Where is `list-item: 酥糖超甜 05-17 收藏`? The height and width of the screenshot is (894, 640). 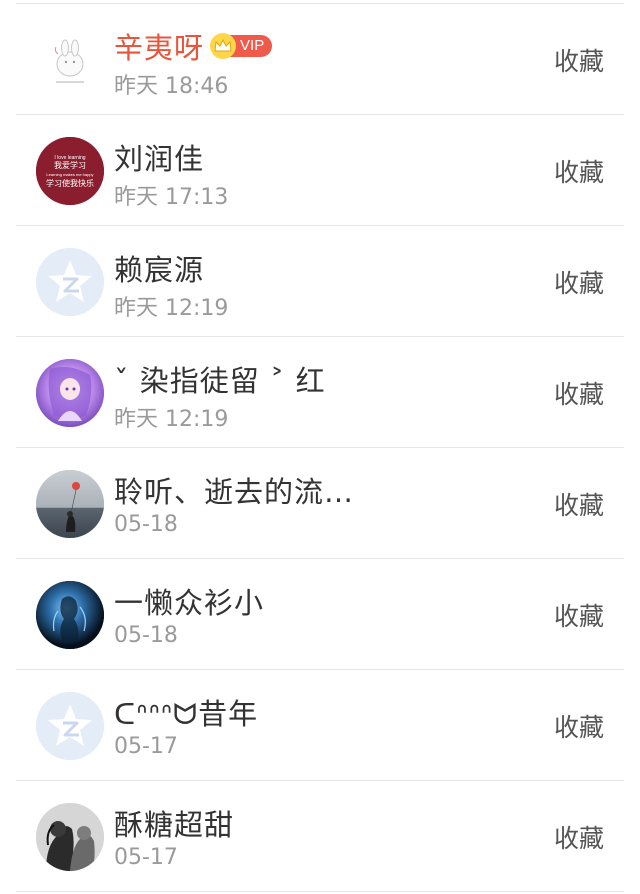 list-item: 酥糖超甜 05-17 收藏 is located at coordinates (320, 836).